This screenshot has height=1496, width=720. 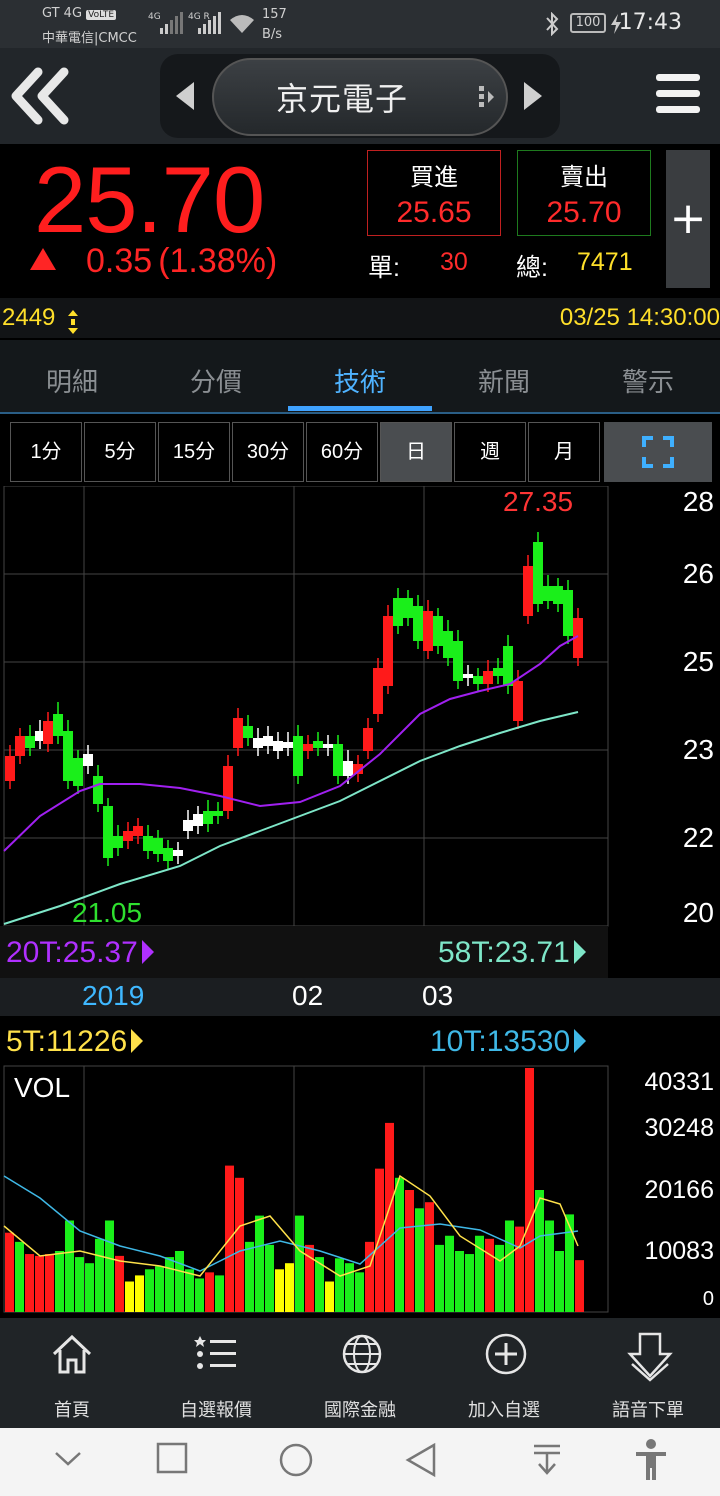 What do you see at coordinates (584, 193) in the screenshot?
I see `sell-box: 賣出 25.70` at bounding box center [584, 193].